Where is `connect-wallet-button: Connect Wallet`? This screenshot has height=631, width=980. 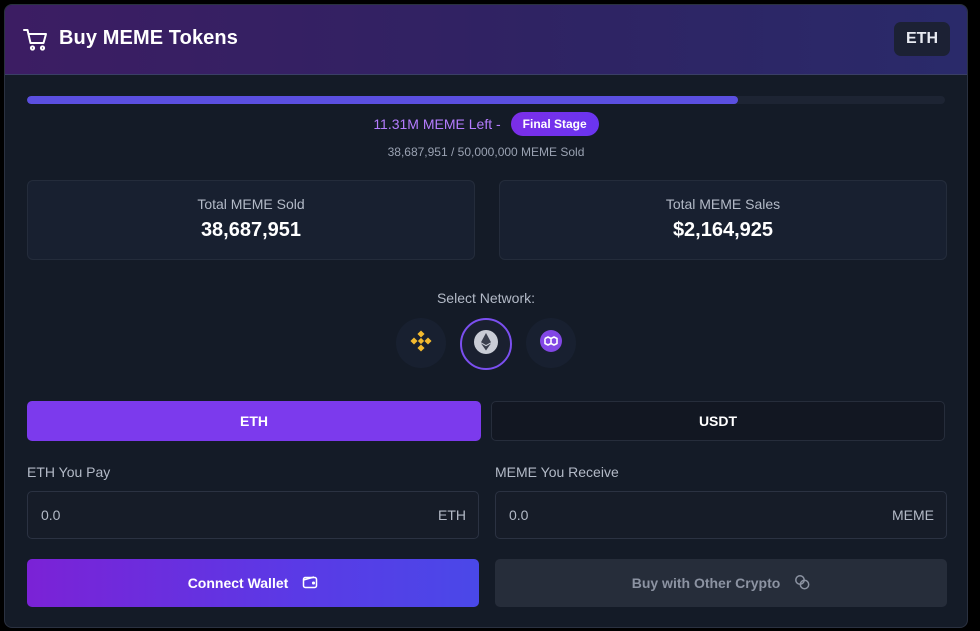
connect-wallet-button: Connect Wallet is located at coordinates (253, 583).